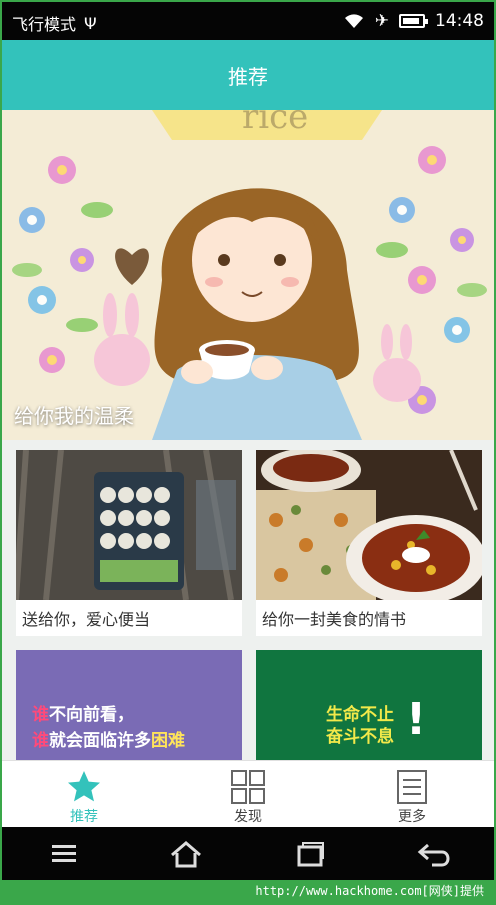 The image size is (496, 905). I want to click on home-icon, so click(186, 854).